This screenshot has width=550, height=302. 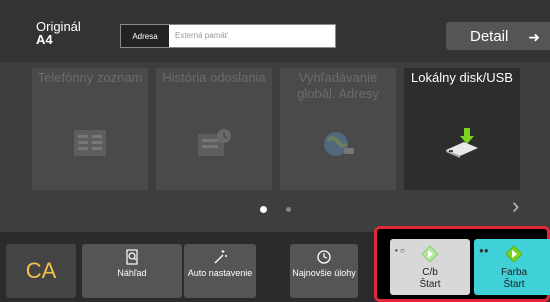 I want to click on detail-label: Detail, so click(x=489, y=36).